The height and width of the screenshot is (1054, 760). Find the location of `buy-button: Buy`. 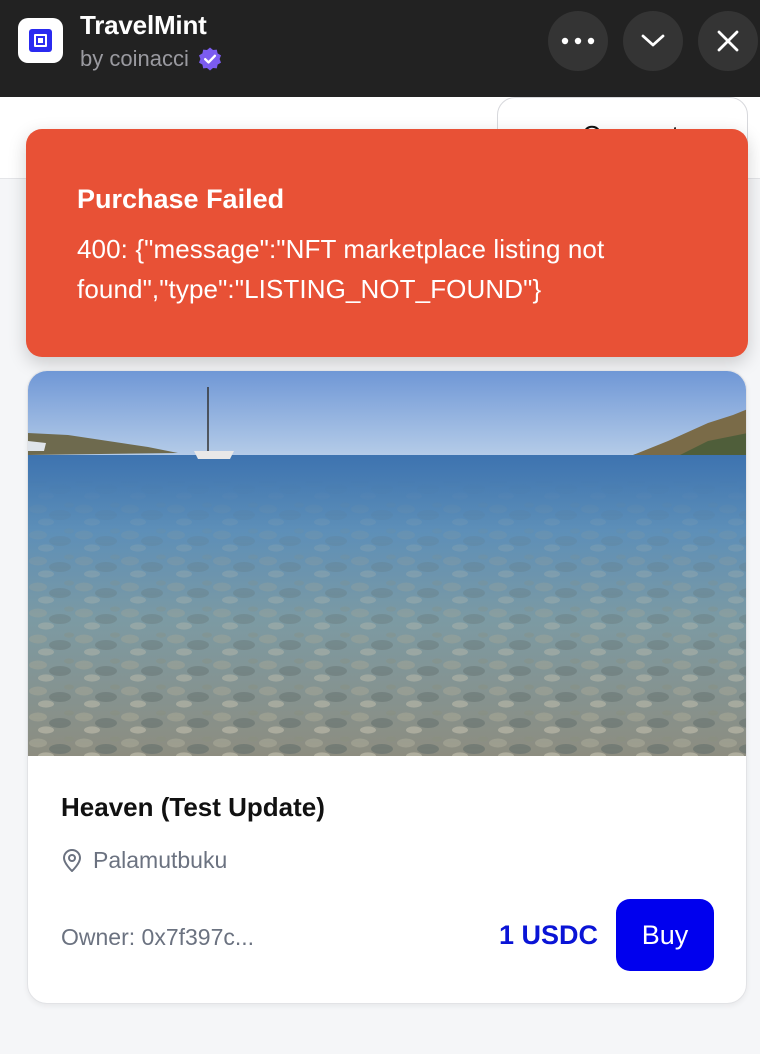

buy-button: Buy is located at coordinates (665, 935).